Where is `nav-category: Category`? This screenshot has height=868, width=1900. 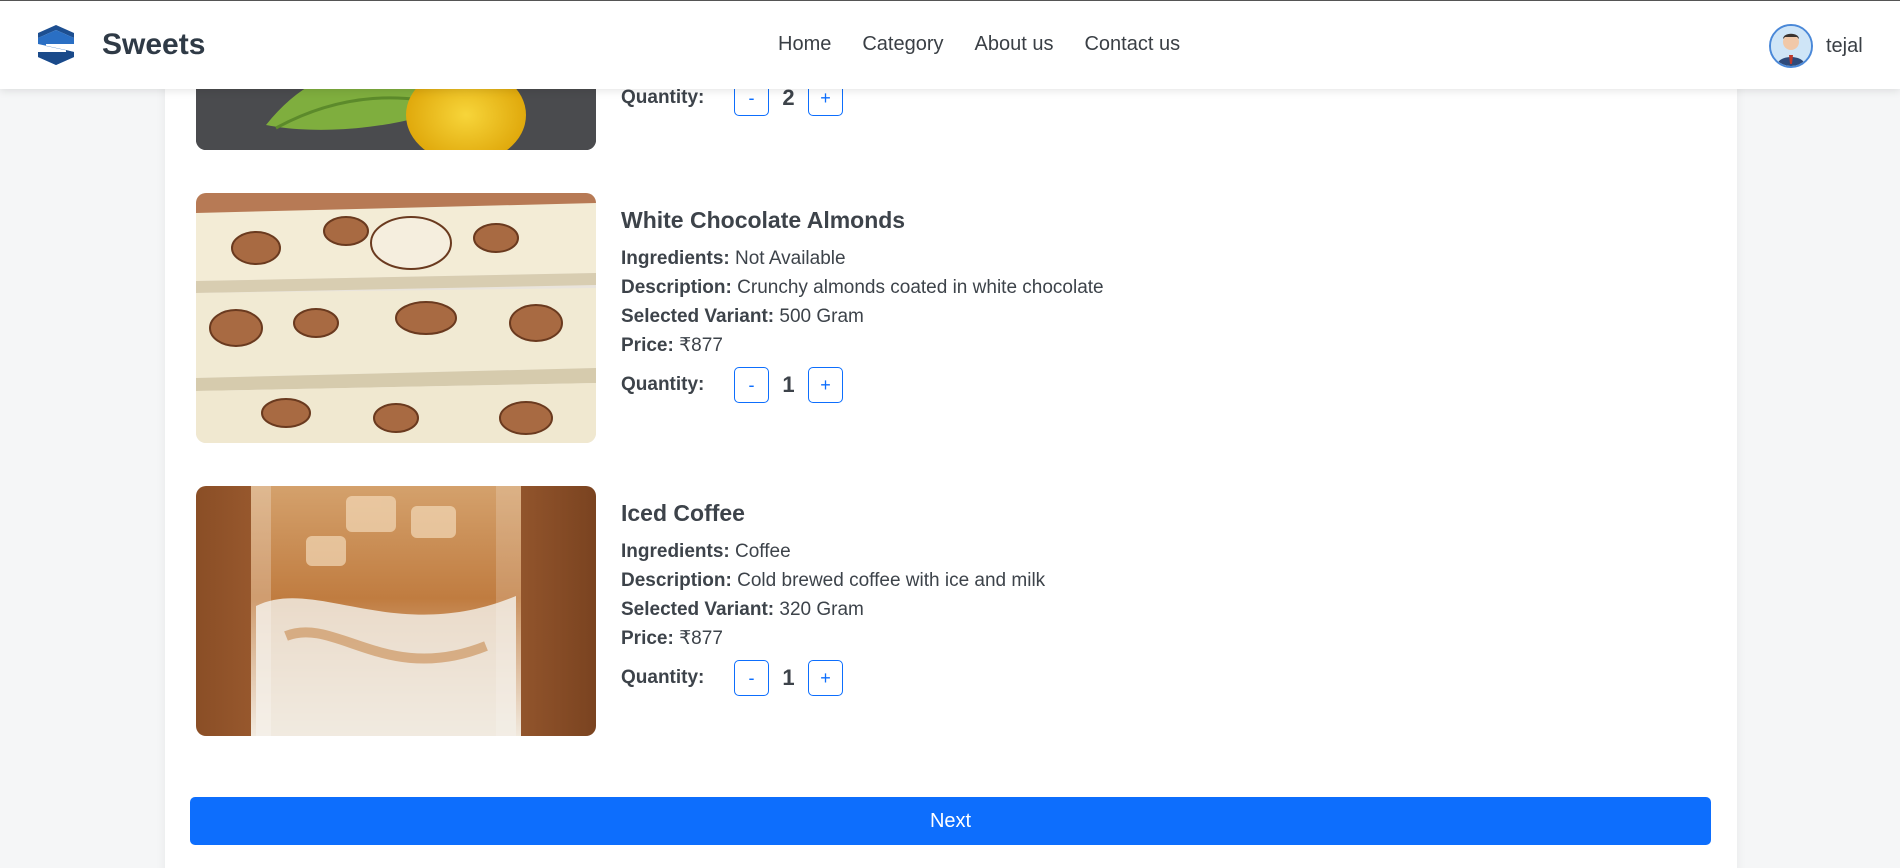
nav-category: Category is located at coordinates (902, 44).